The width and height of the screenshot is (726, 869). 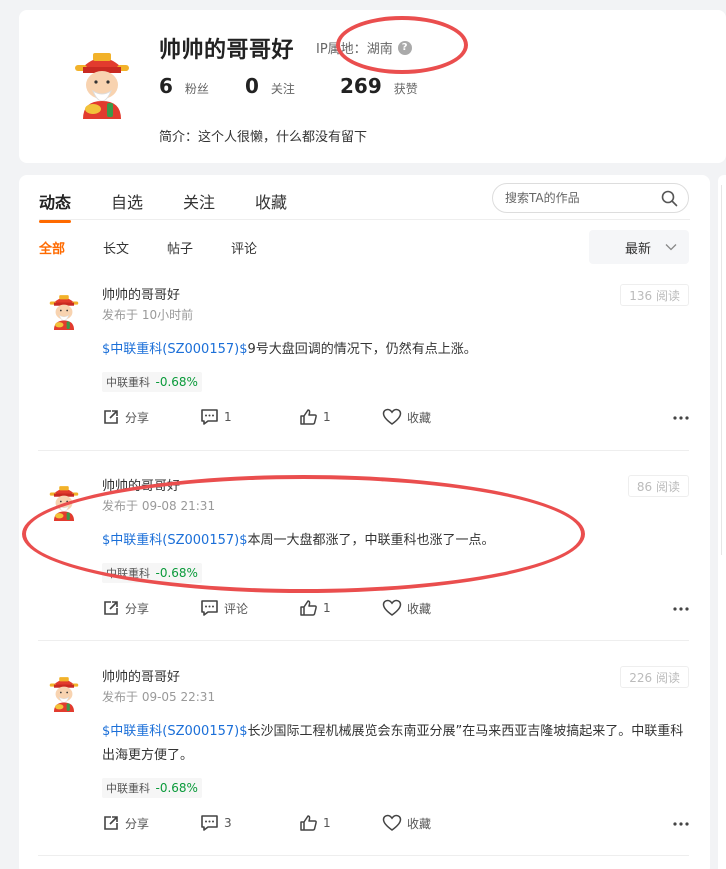 What do you see at coordinates (180, 247) in the screenshot?
I see `subtab-posts: 帖子` at bounding box center [180, 247].